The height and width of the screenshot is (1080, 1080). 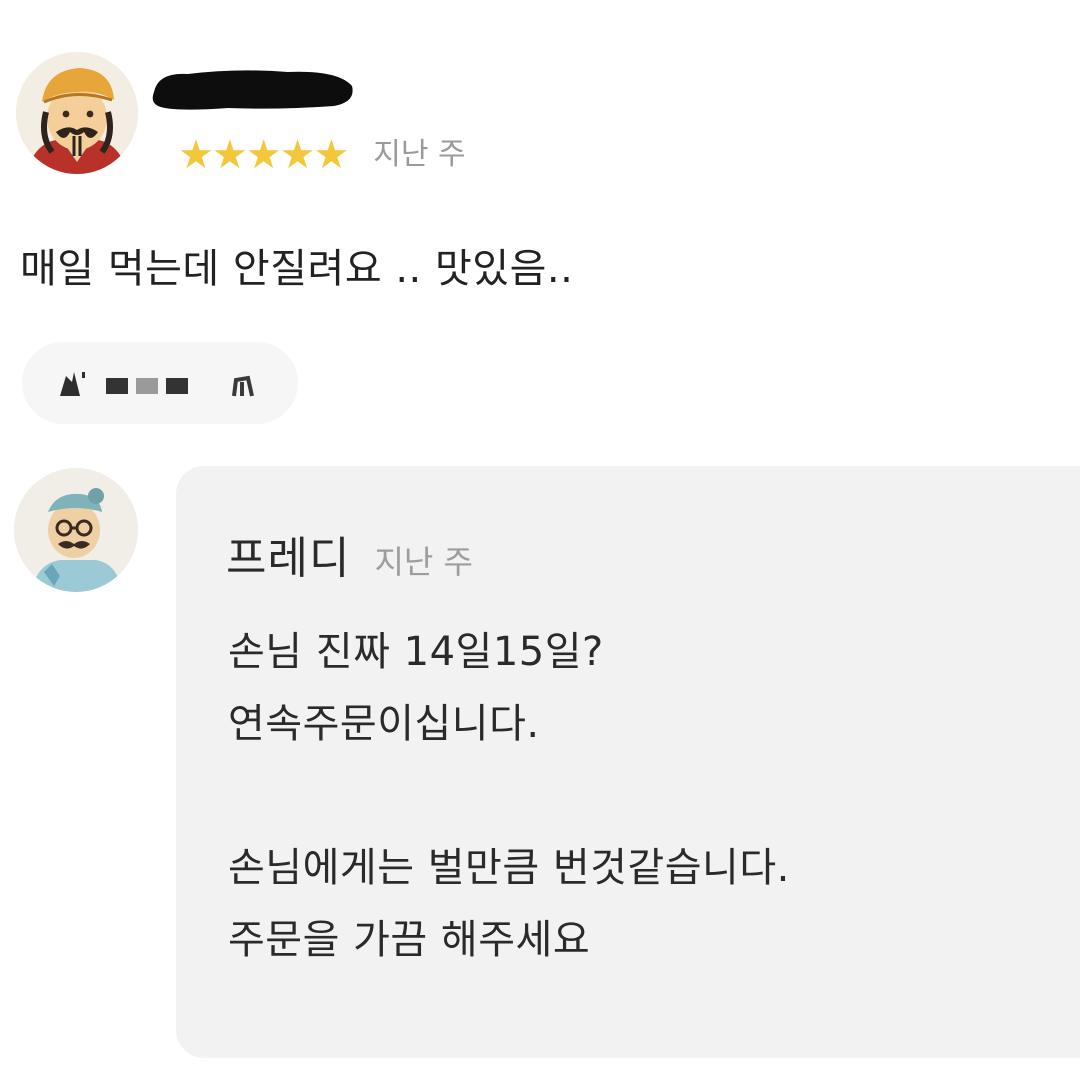 What do you see at coordinates (297, 269) in the screenshot?
I see `review-text: 매일 먹는데 안질려요 .. 맛있음..` at bounding box center [297, 269].